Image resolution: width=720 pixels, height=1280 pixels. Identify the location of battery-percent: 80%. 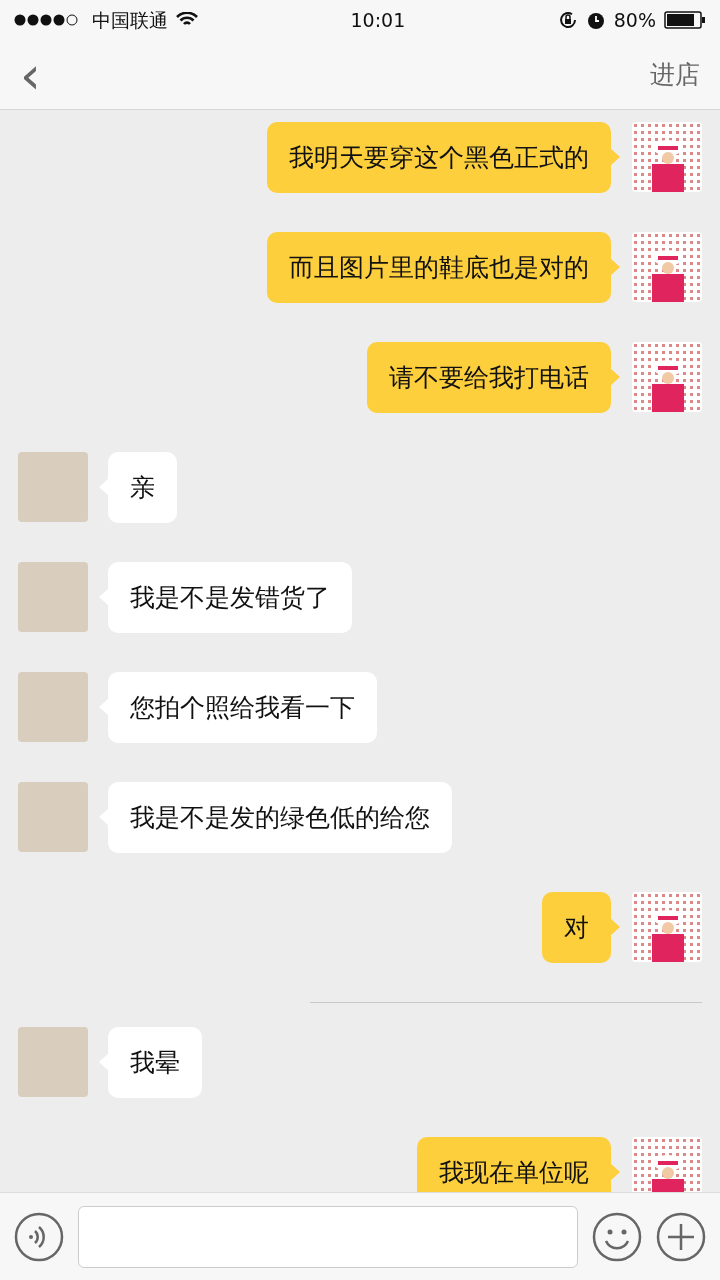
(634, 20).